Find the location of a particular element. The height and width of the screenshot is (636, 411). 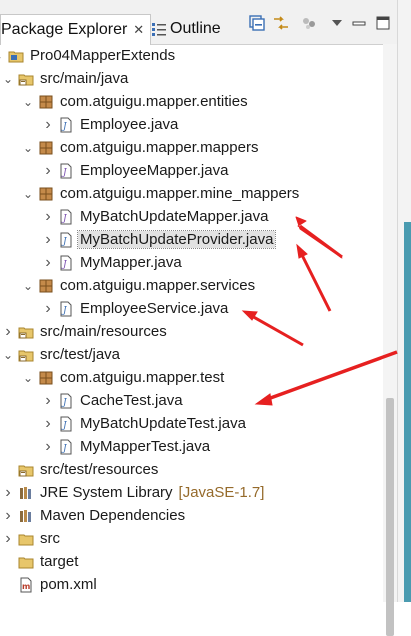

tree-item: › src/main/resources is located at coordinates (85, 331).